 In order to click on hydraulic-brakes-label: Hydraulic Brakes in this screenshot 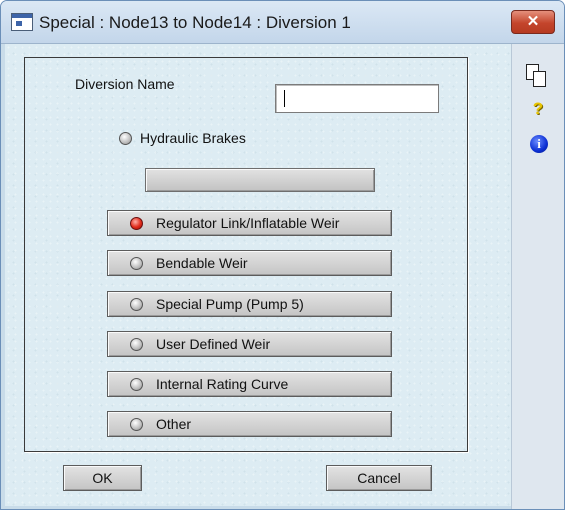, I will do `click(193, 138)`.